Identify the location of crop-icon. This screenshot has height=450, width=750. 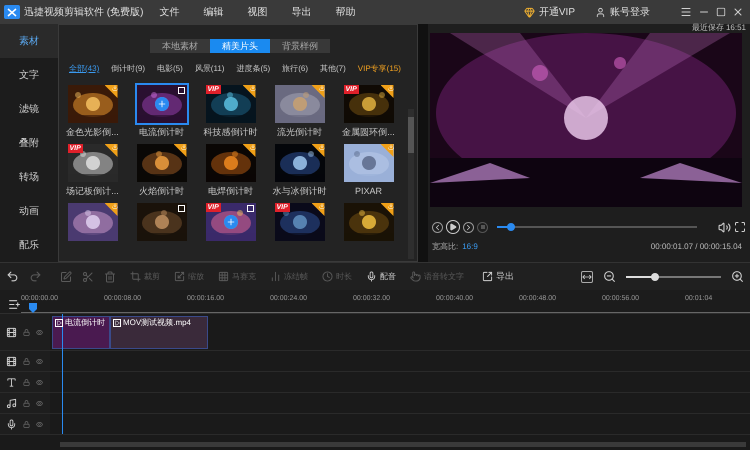
(135, 276).